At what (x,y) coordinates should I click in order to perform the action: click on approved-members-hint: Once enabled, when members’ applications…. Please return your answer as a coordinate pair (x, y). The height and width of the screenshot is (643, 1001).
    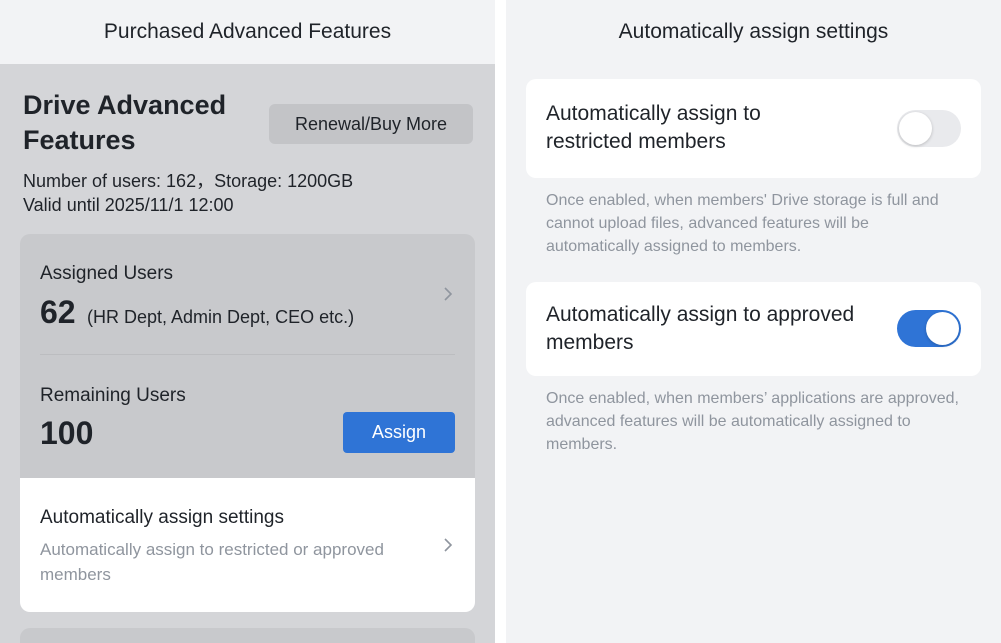
    Looking at the image, I should click on (752, 421).